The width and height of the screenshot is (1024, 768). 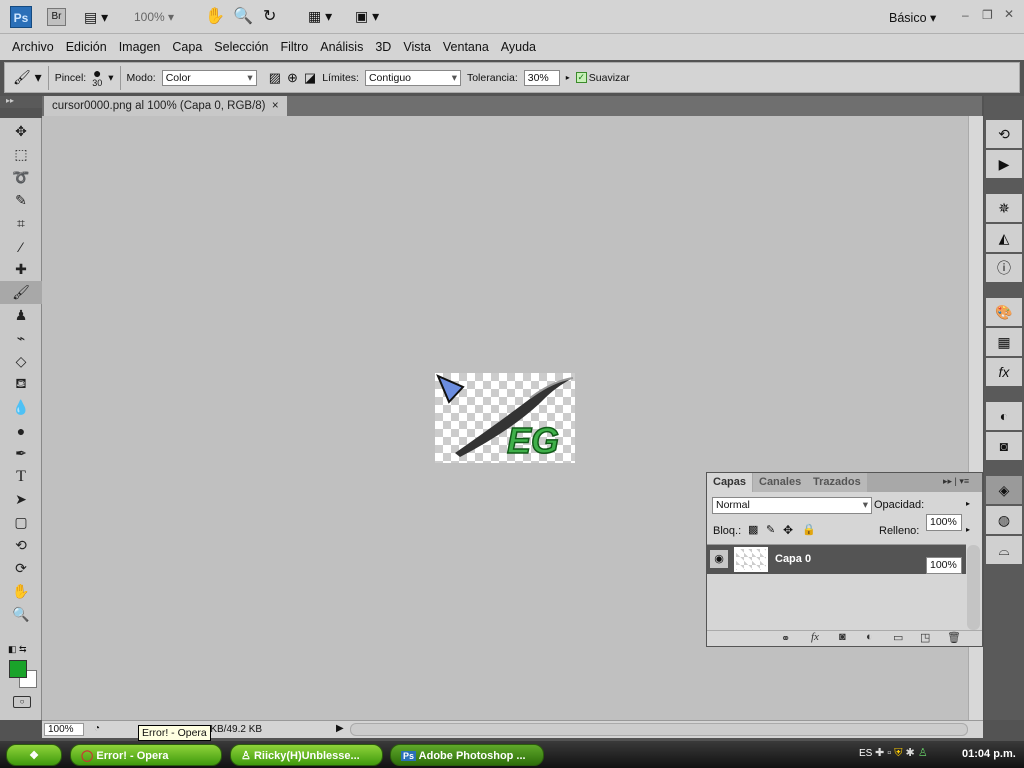 What do you see at coordinates (865, 753) in the screenshot?
I see `language-indicator: ES` at bounding box center [865, 753].